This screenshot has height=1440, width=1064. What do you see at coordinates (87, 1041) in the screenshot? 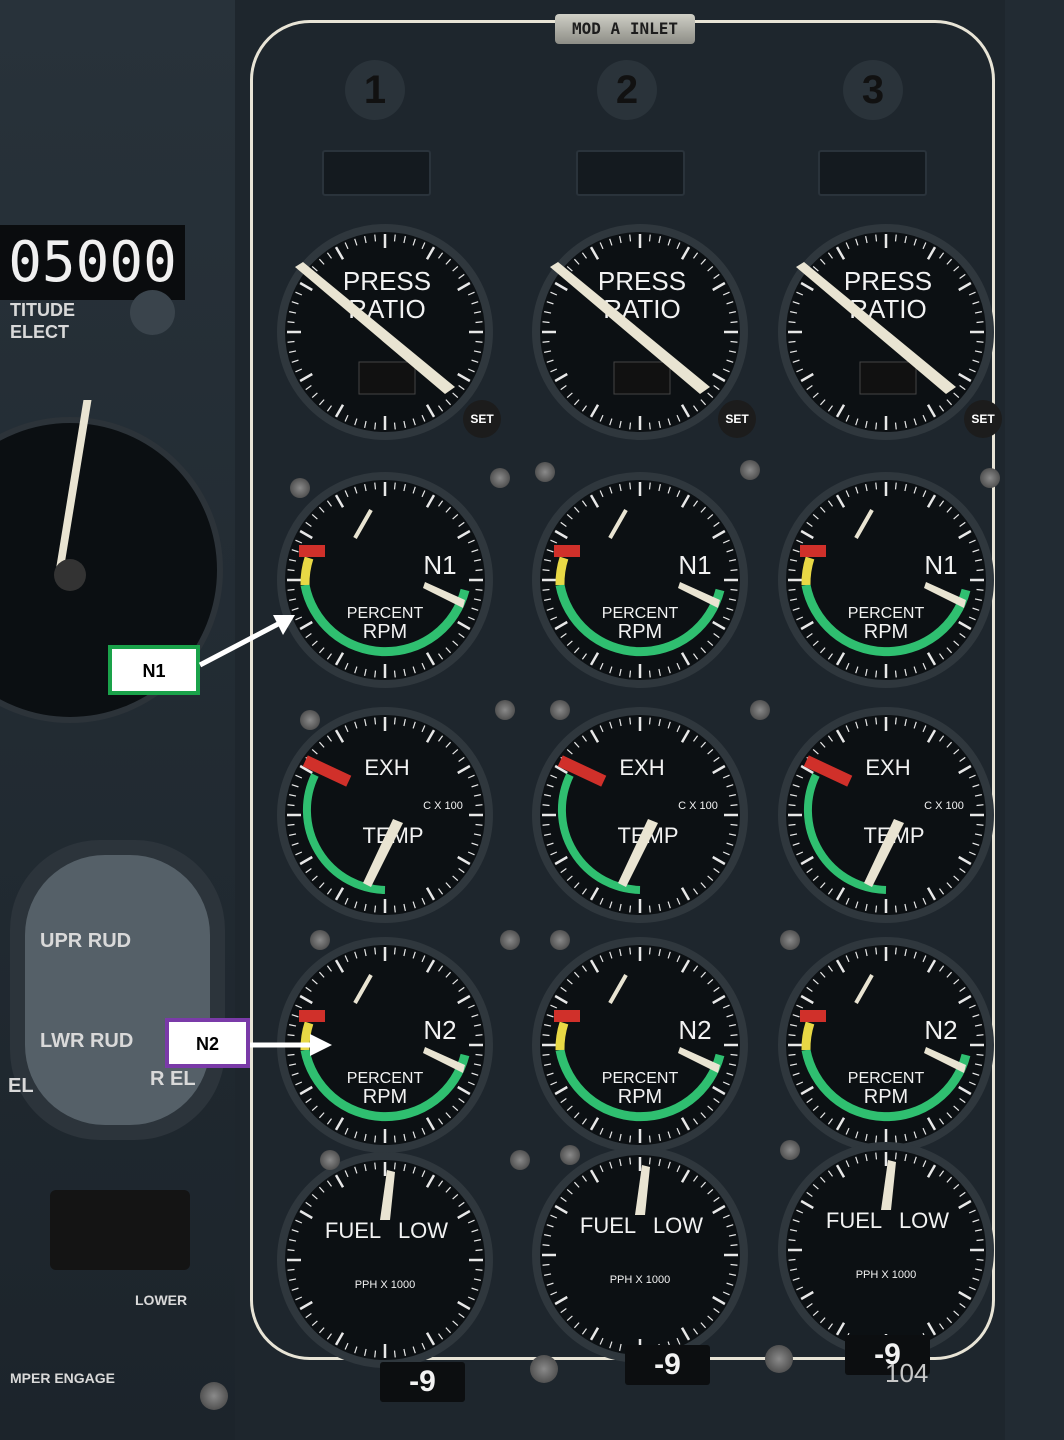
I see `rudder-lower-label: LWR RUD` at bounding box center [87, 1041].